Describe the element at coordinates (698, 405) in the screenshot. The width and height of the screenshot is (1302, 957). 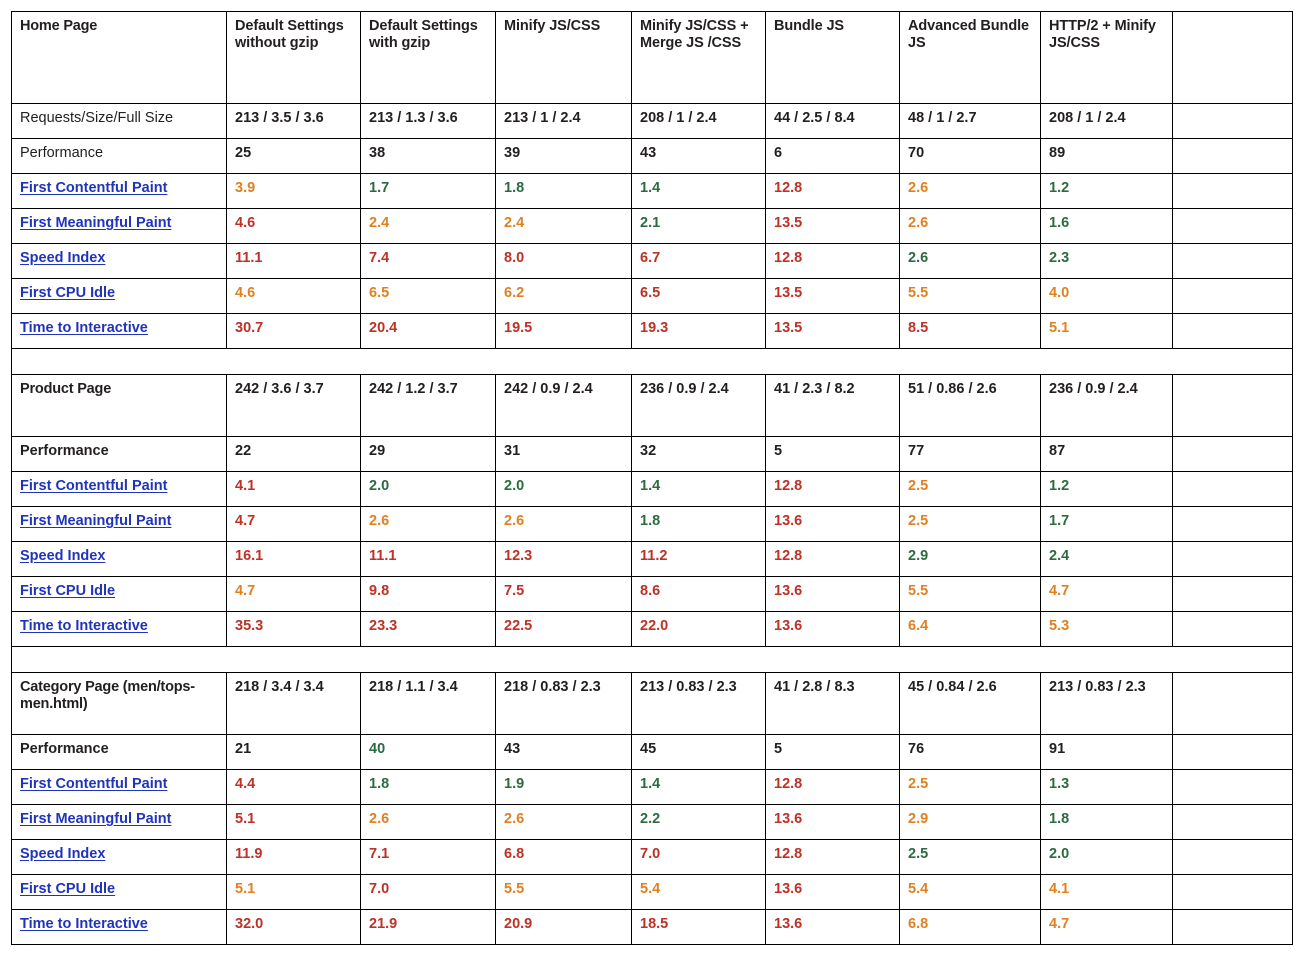
I see `requests-size-cell: 236 / 0.9 / 2.4` at that location.